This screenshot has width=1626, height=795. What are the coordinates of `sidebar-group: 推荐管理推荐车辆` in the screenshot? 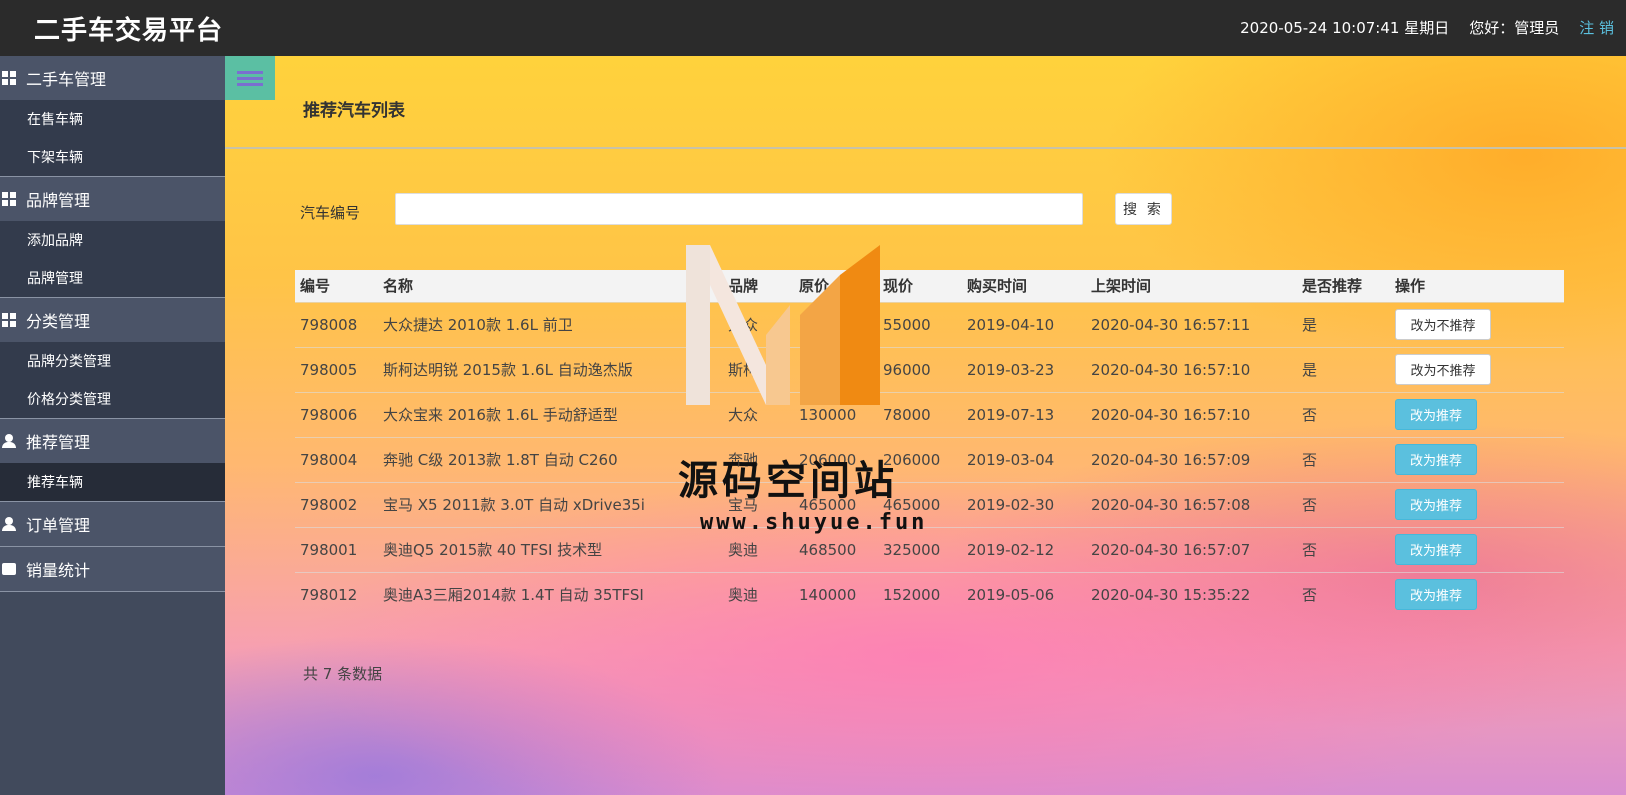 It's located at (112, 460).